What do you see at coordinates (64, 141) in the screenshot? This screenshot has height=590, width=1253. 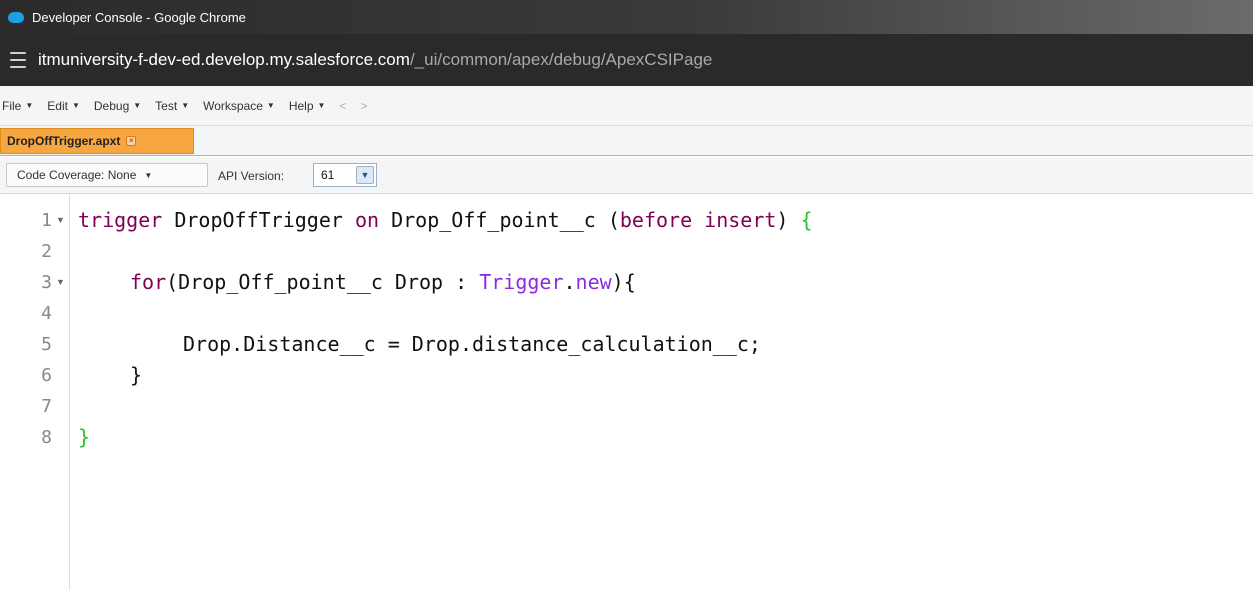 I see `tab-label: DropOffTrigger.apxt` at bounding box center [64, 141].